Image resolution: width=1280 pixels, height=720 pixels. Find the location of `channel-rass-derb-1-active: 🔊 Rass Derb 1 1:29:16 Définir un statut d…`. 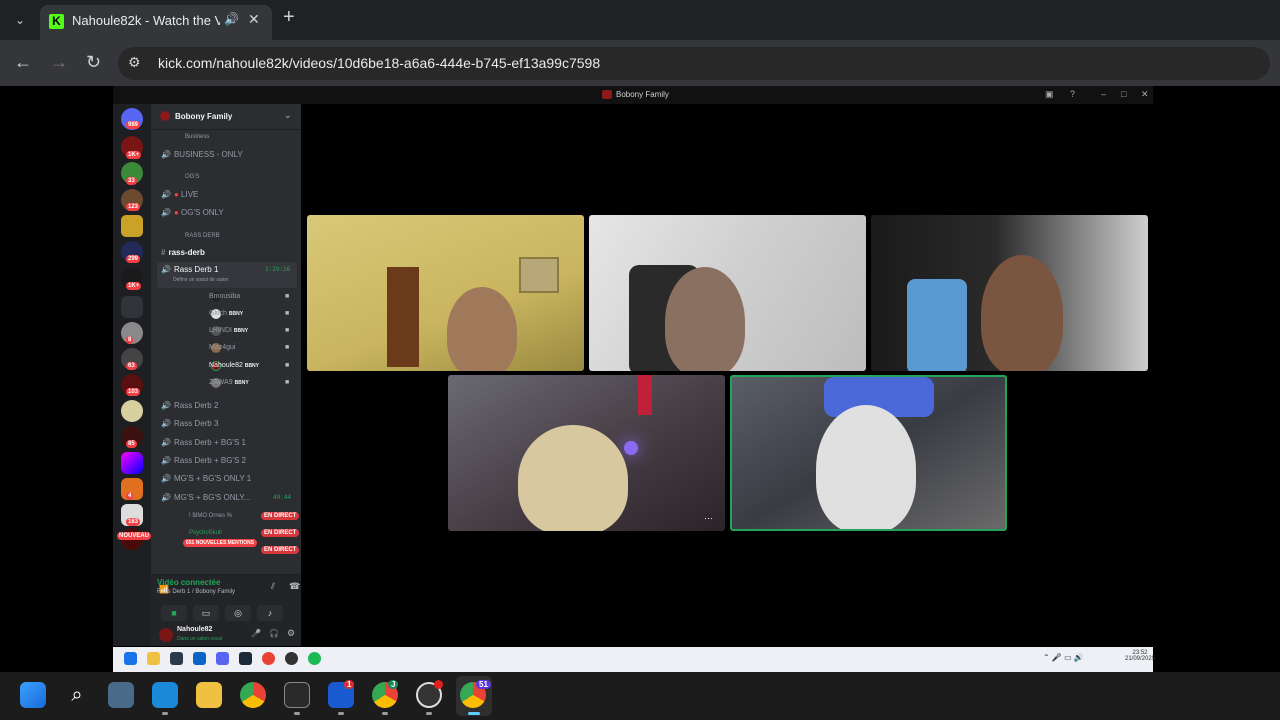

channel-rass-derb-1-active: 🔊 Rass Derb 1 1:29:16 Définir un statut d… is located at coordinates (227, 275).